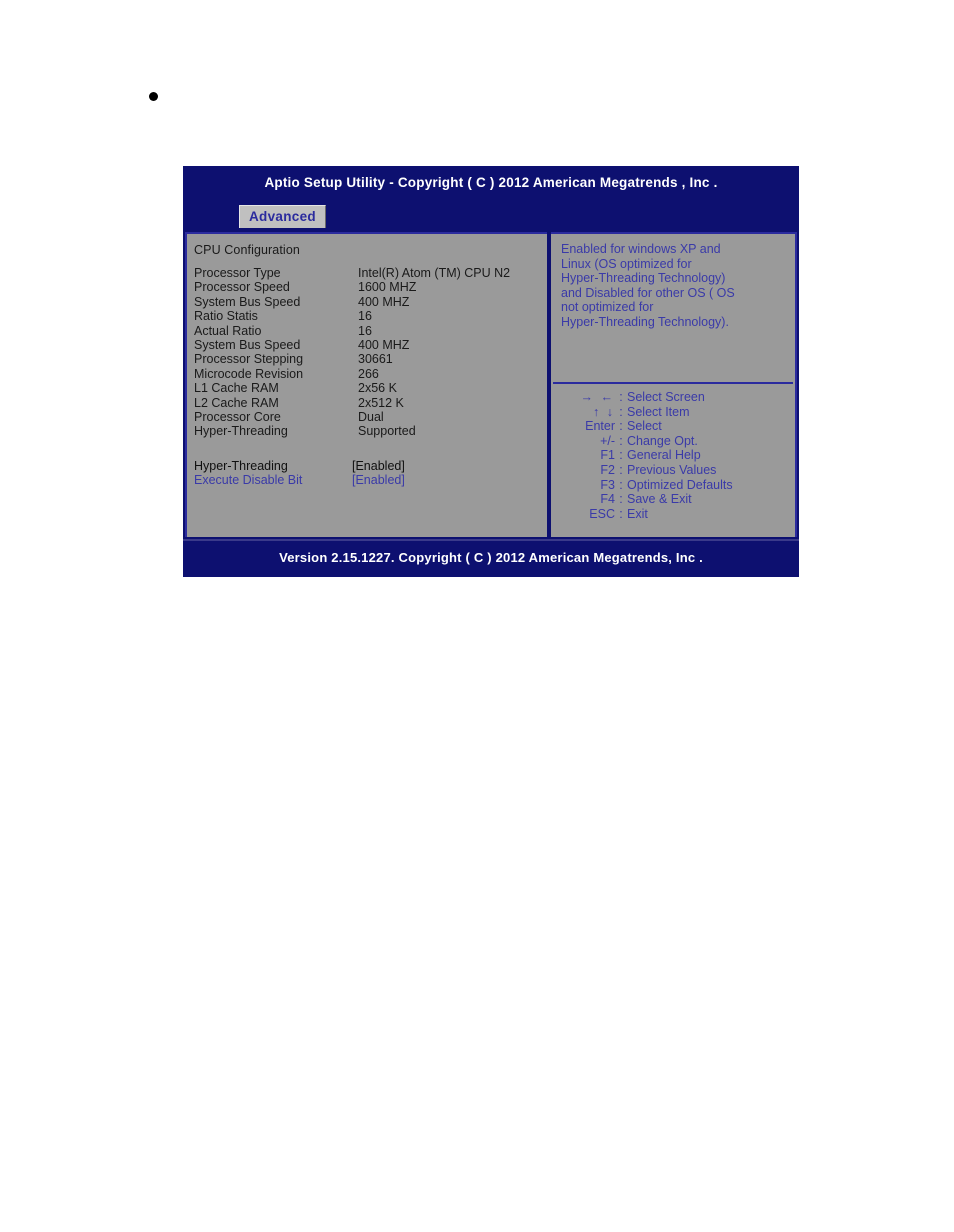 This screenshot has height=1232, width=954. I want to click on key-description: General Help, so click(664, 455).